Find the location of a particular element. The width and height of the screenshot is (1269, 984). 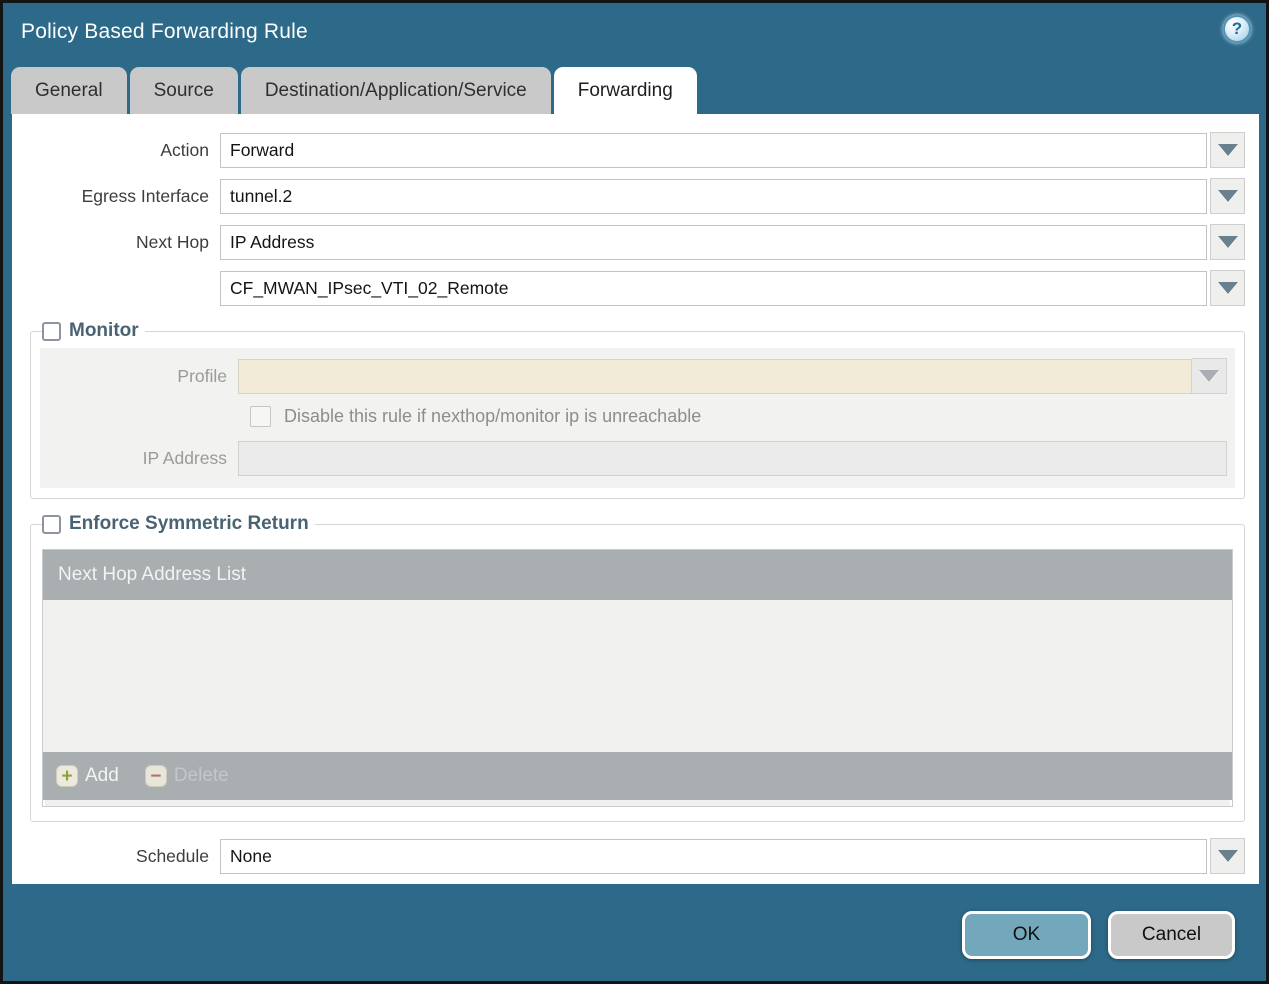

tab-source: Source is located at coordinates (183, 90).